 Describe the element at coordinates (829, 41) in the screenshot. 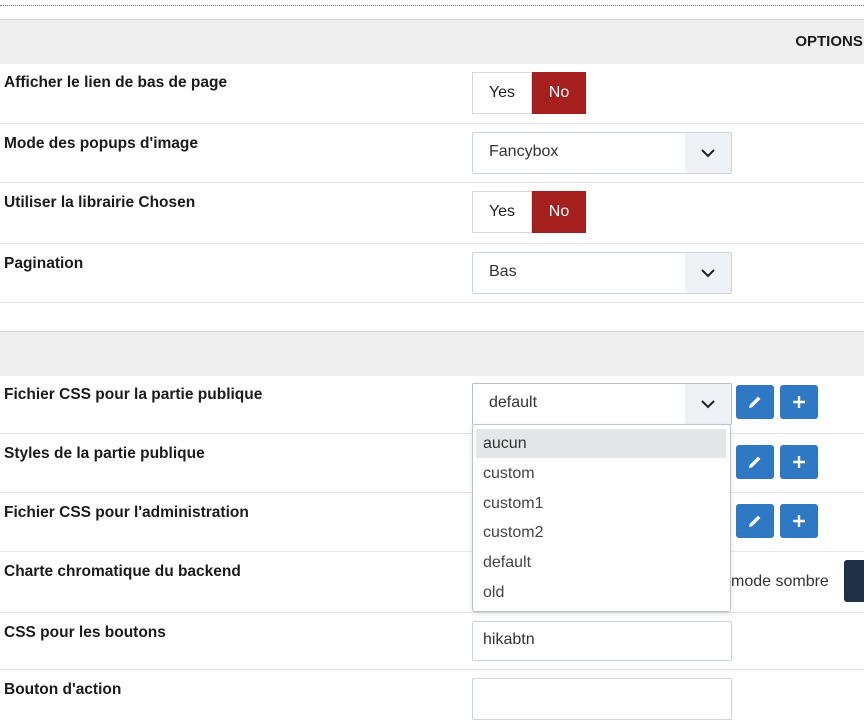

I see `section-title: OPTIONS (` at that location.